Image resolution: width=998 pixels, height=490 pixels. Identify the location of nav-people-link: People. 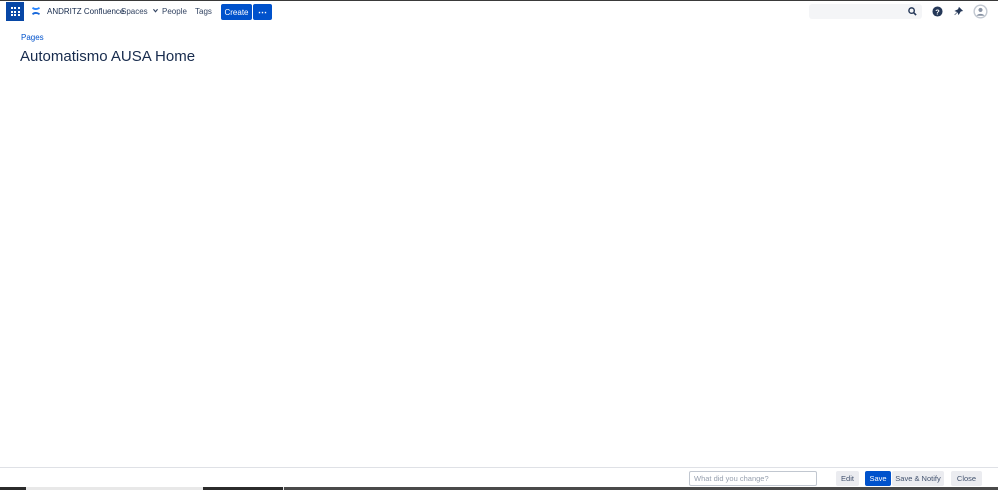
(174, 11).